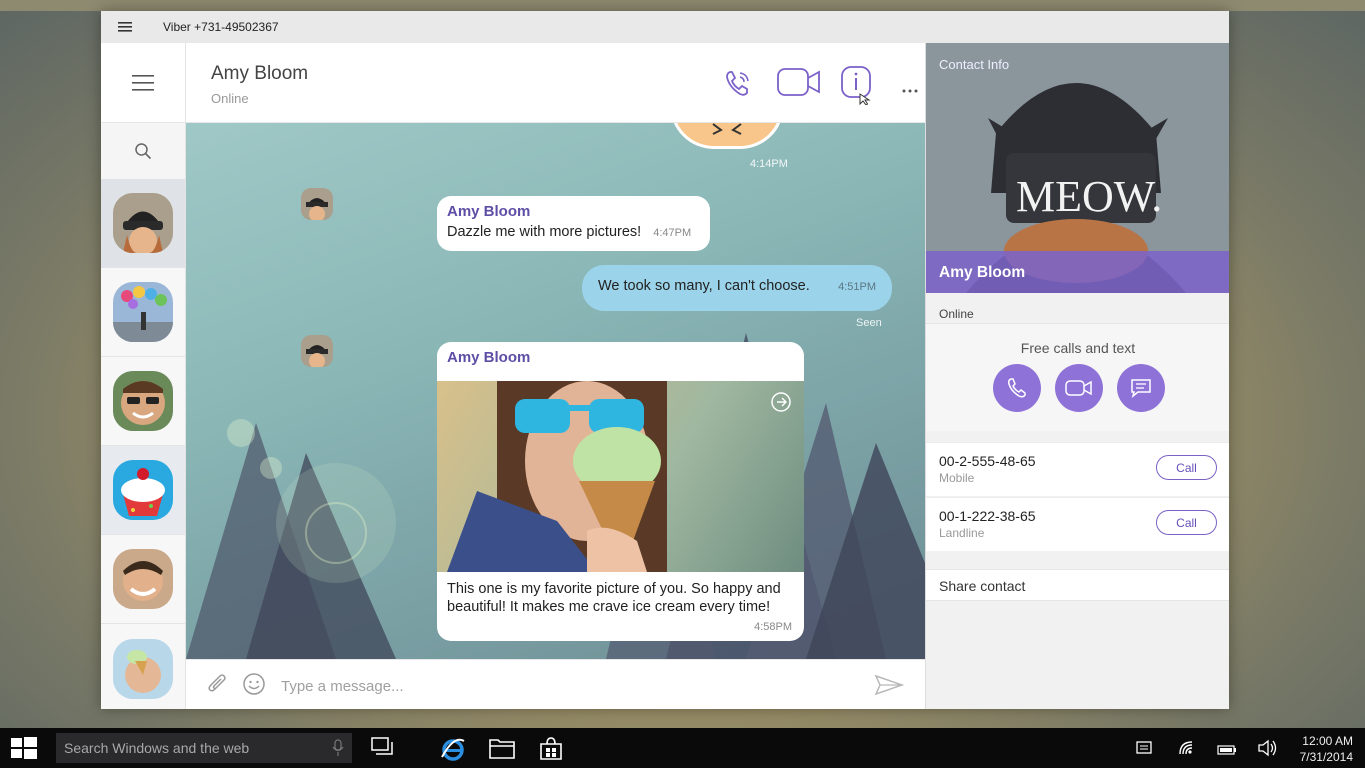 The width and height of the screenshot is (1365, 768). I want to click on contact-panel-name: Amy Bloom, so click(1077, 272).